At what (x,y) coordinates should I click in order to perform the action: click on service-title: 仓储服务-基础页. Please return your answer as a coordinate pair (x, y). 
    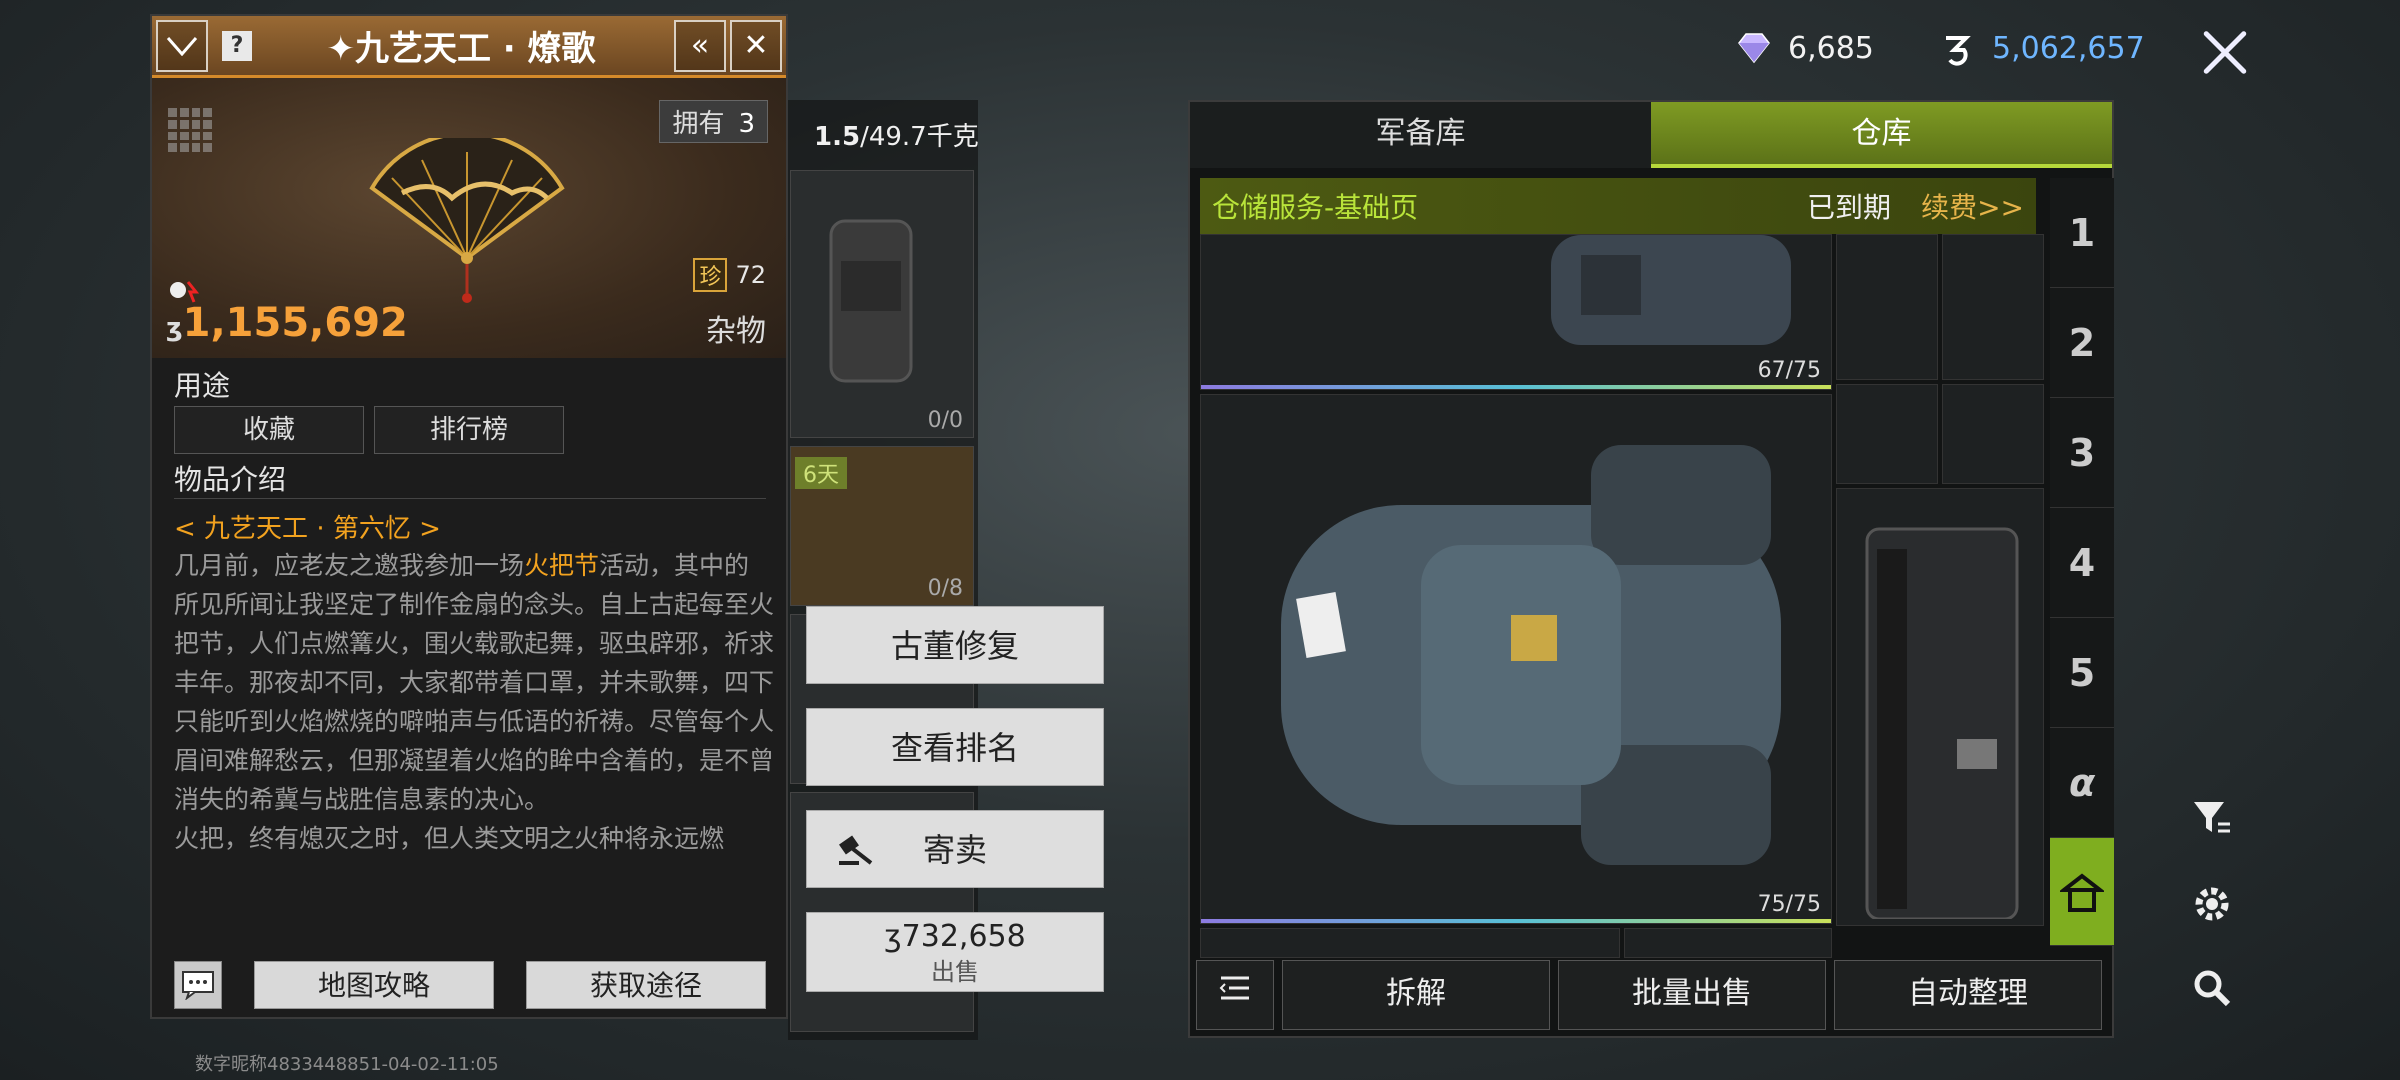
    Looking at the image, I should click on (1315, 207).